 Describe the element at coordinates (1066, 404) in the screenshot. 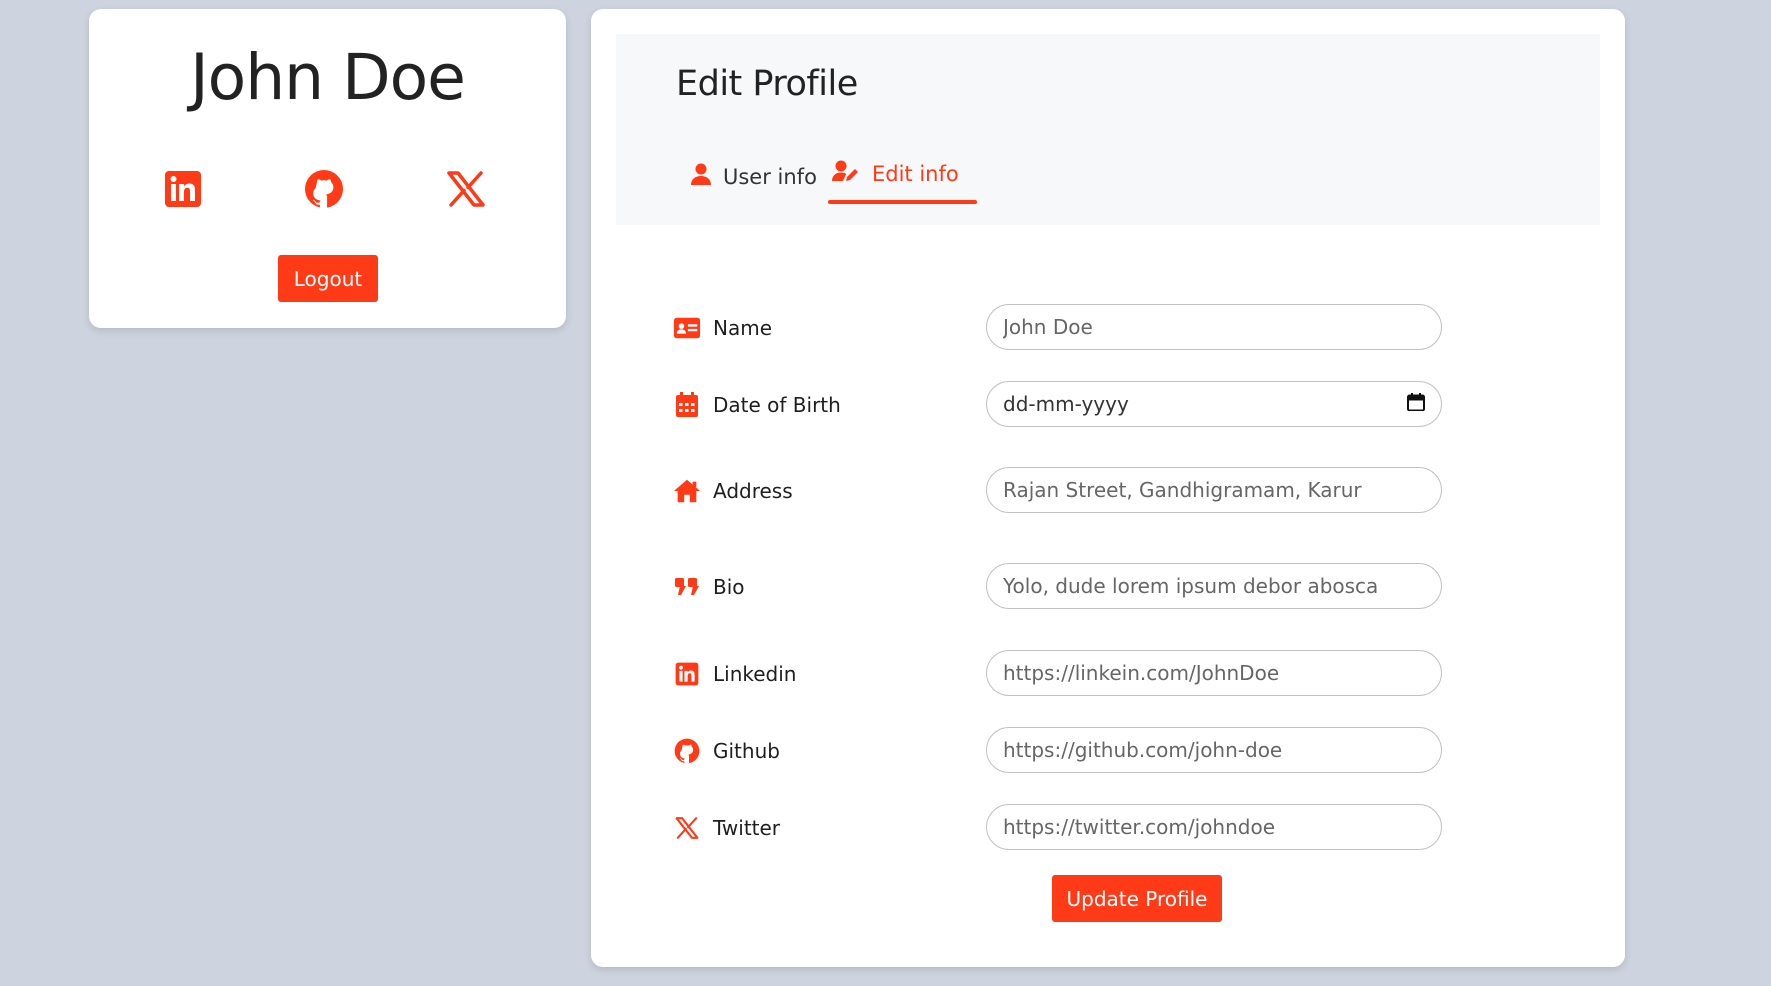

I see `dob-value: dd-mm-yyyy` at that location.